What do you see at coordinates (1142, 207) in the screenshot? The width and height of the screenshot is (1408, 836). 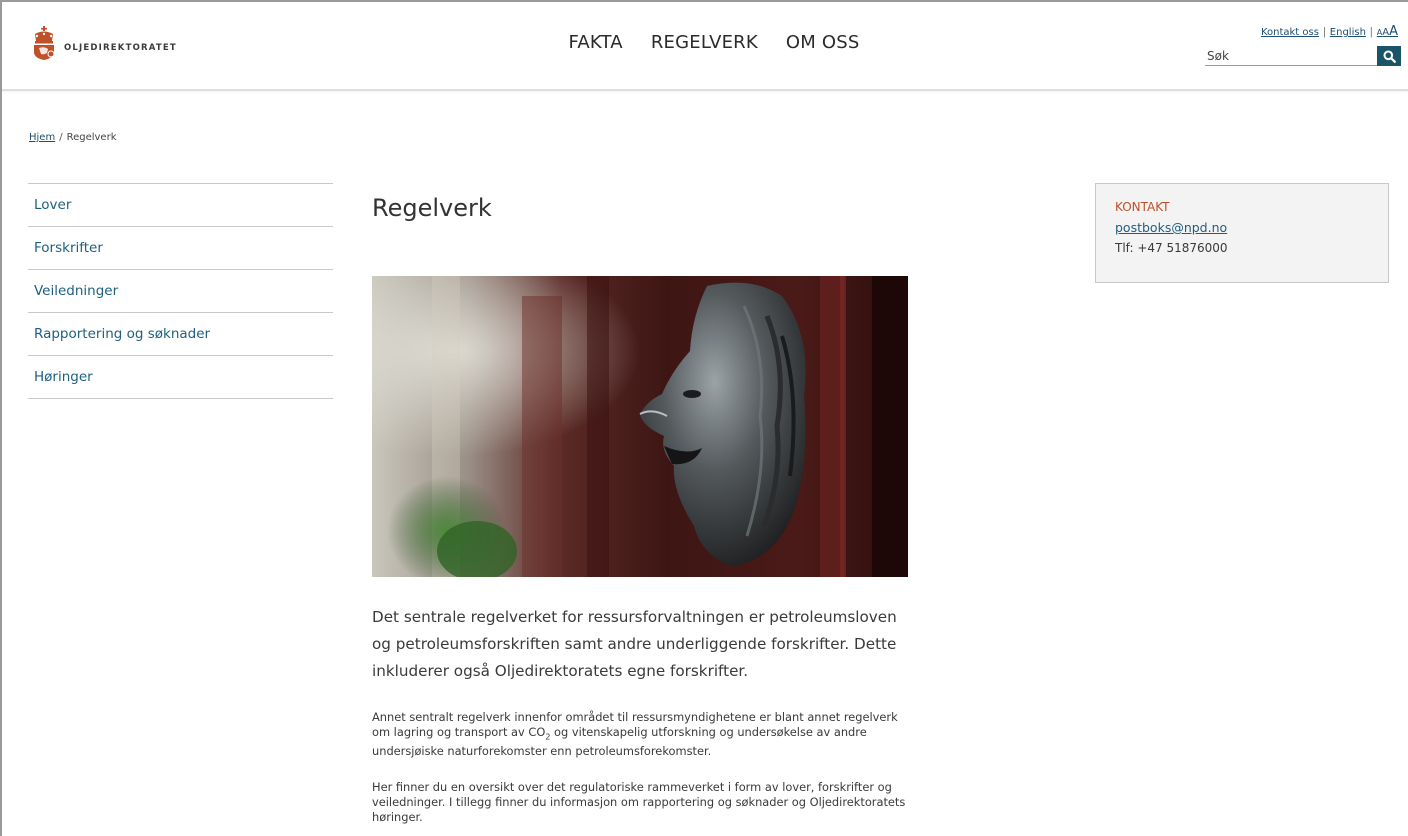 I see `contact-heading: KONTAKT` at bounding box center [1142, 207].